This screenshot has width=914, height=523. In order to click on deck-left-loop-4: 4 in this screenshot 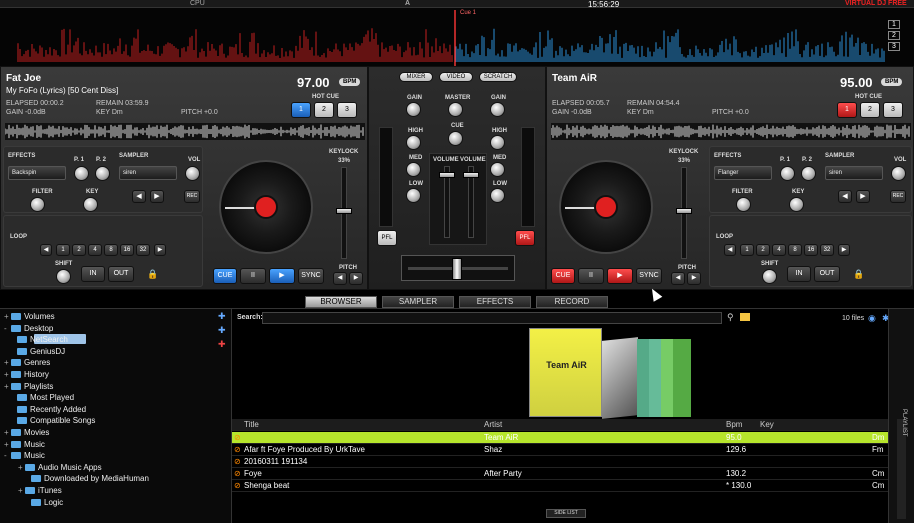, I will do `click(95, 250)`.